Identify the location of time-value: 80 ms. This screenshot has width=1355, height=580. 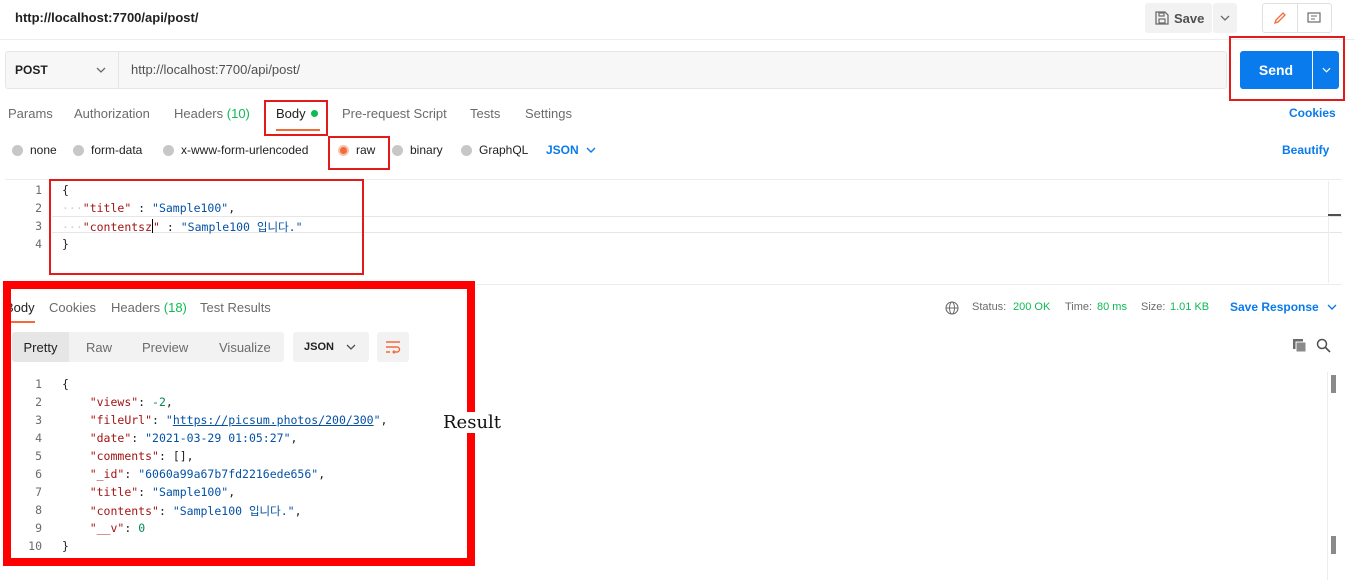
(1112, 307).